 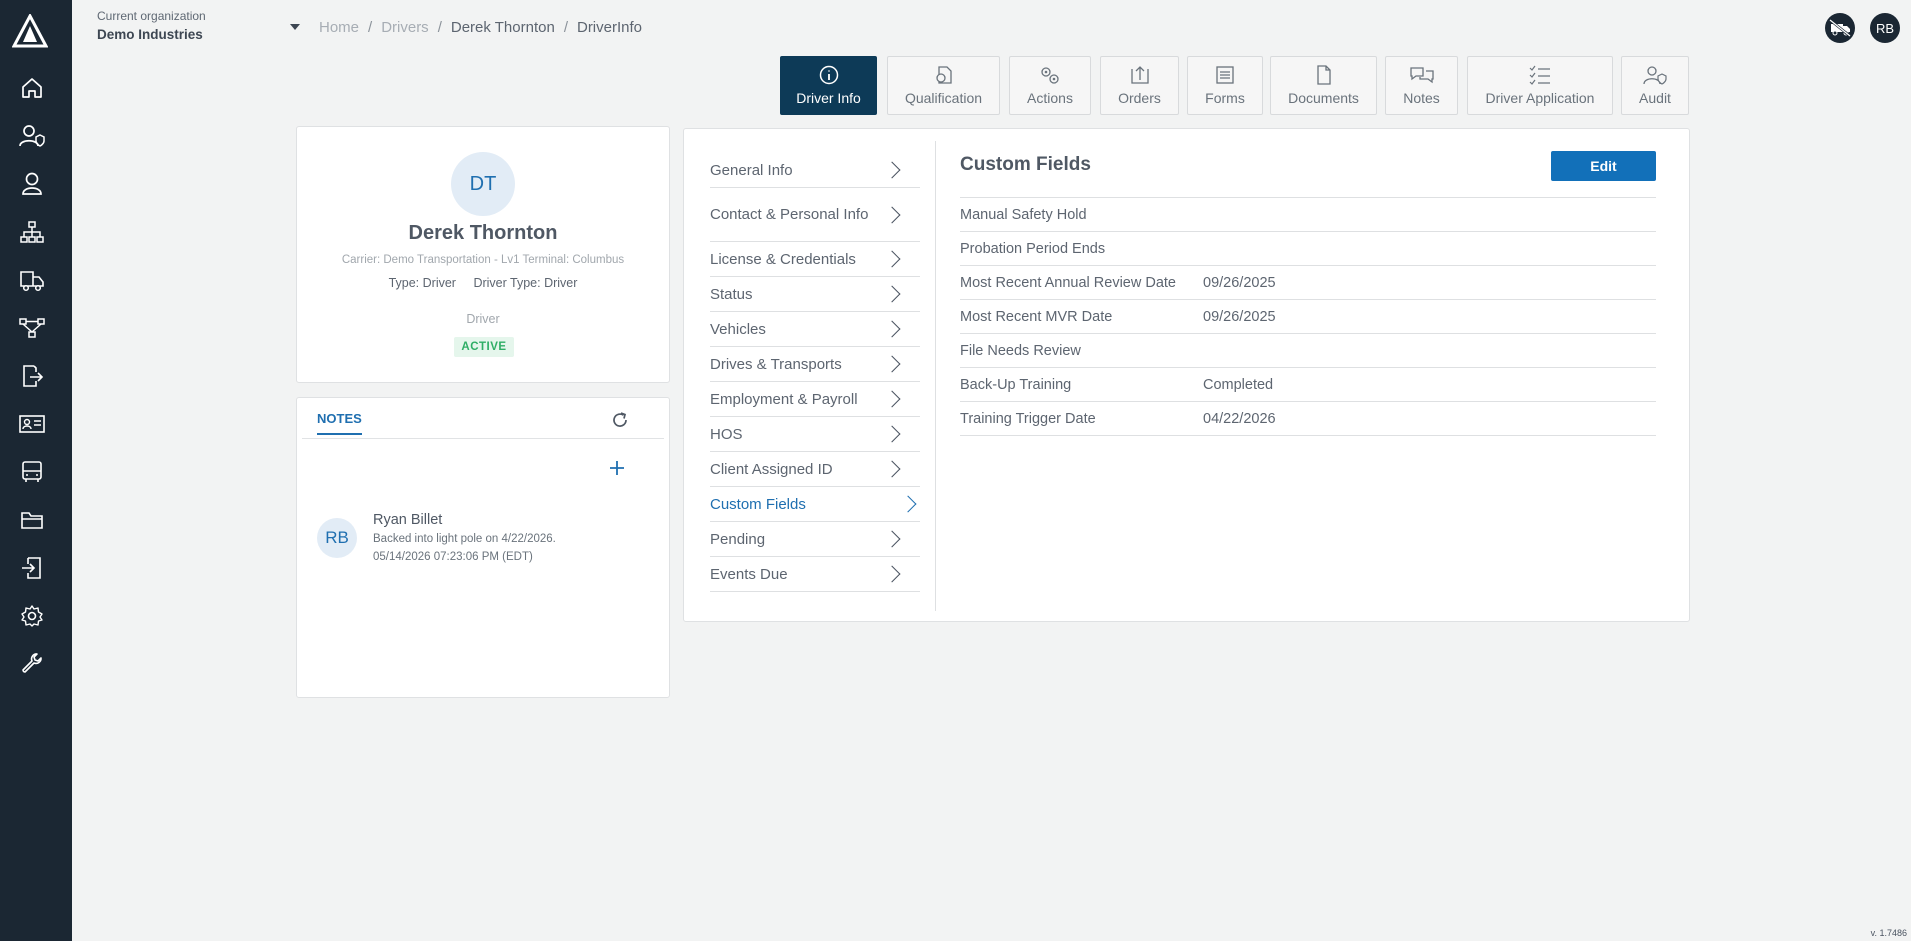 I want to click on add-note-icon, so click(x=617, y=470).